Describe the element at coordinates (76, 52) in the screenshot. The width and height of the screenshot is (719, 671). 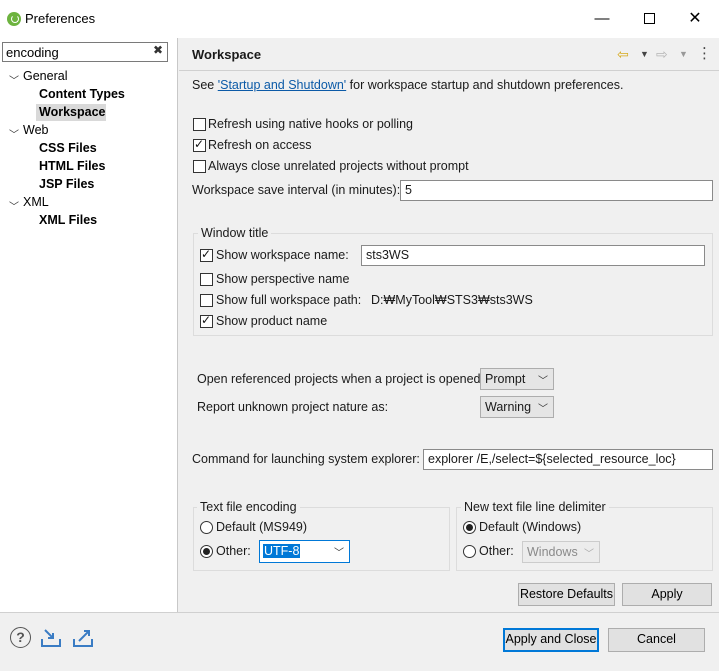
I see `filter-input` at that location.